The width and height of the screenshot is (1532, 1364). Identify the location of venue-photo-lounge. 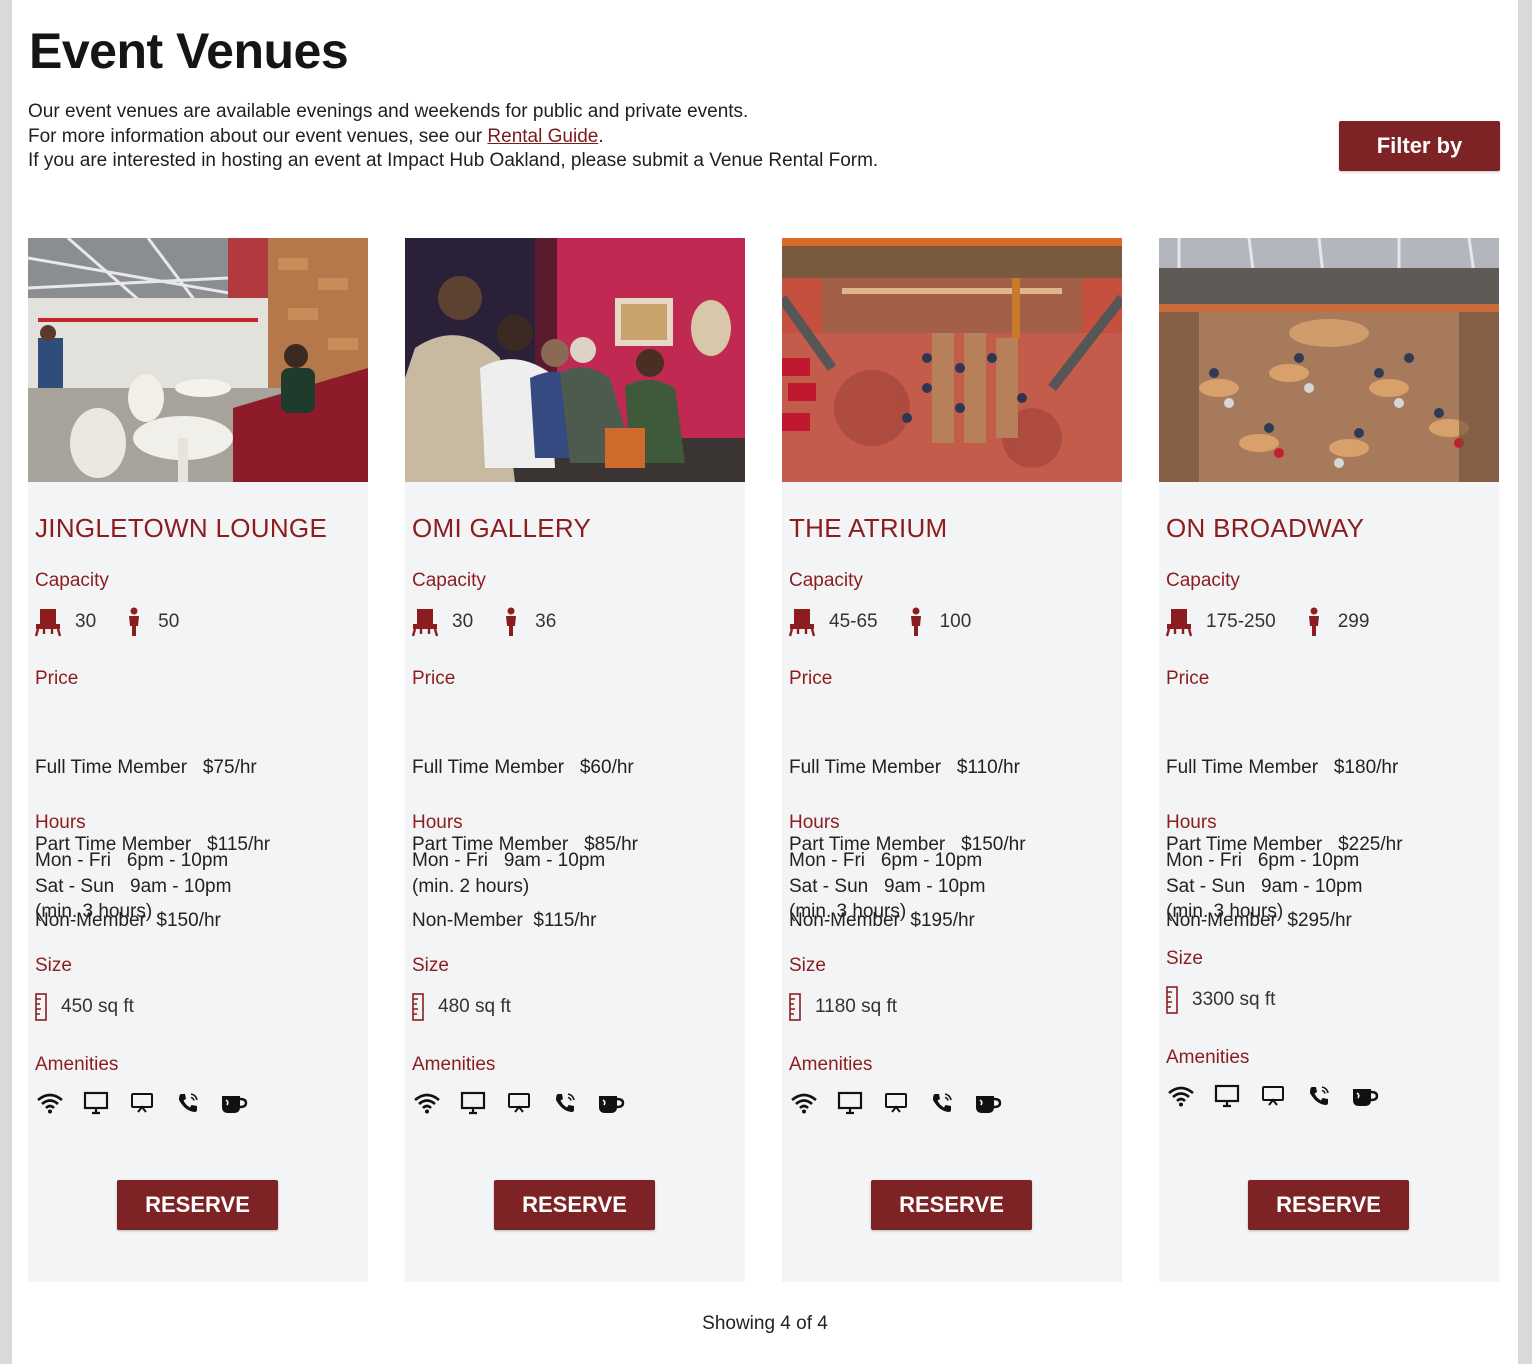
(198, 360).